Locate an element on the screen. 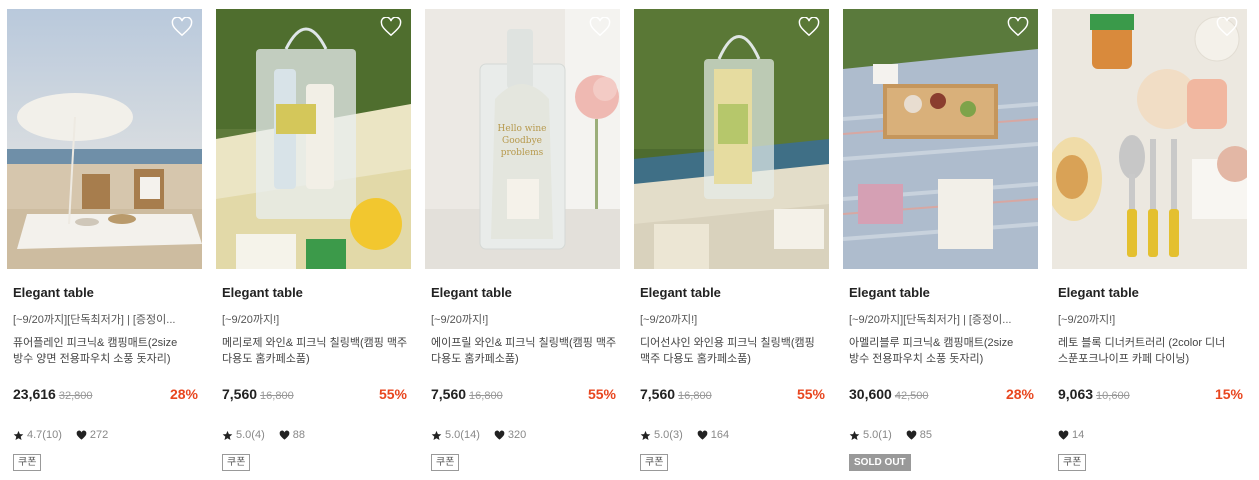 The image size is (1259, 480). sale-price: 9,063 is located at coordinates (1076, 394).